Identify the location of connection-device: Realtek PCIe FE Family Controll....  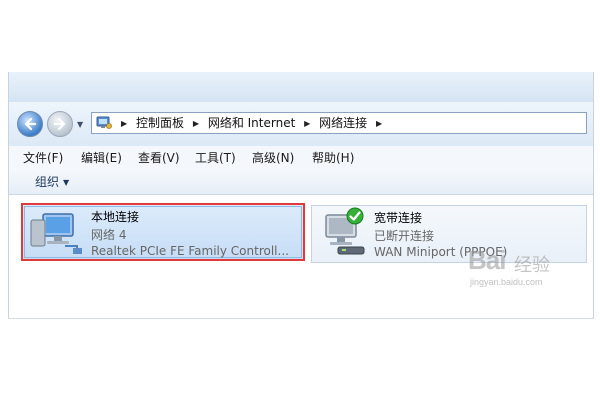
(190, 251).